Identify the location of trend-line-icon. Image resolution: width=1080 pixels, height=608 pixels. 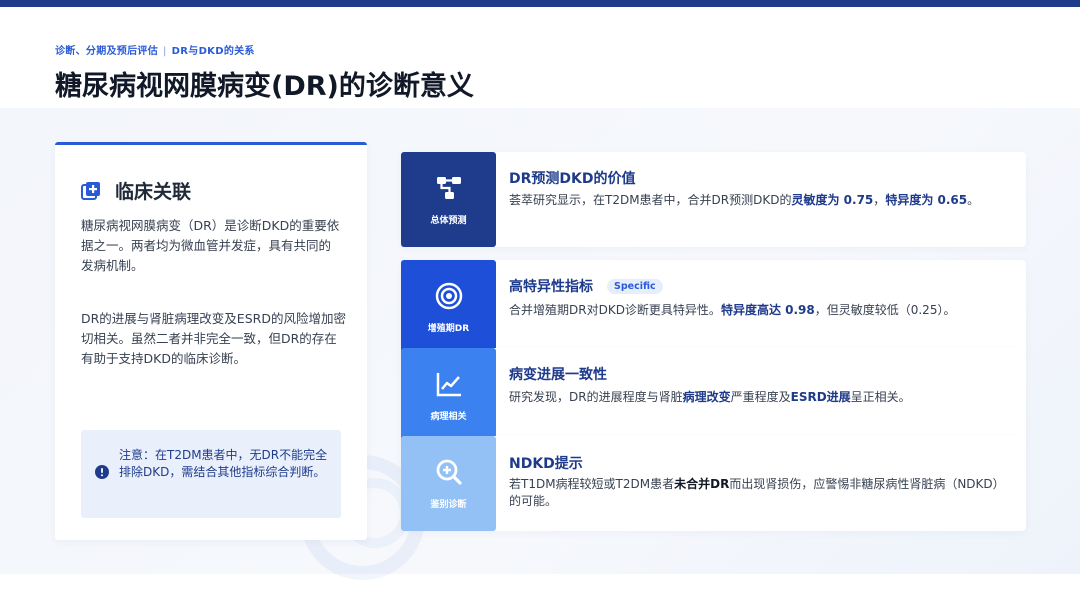
(448, 385).